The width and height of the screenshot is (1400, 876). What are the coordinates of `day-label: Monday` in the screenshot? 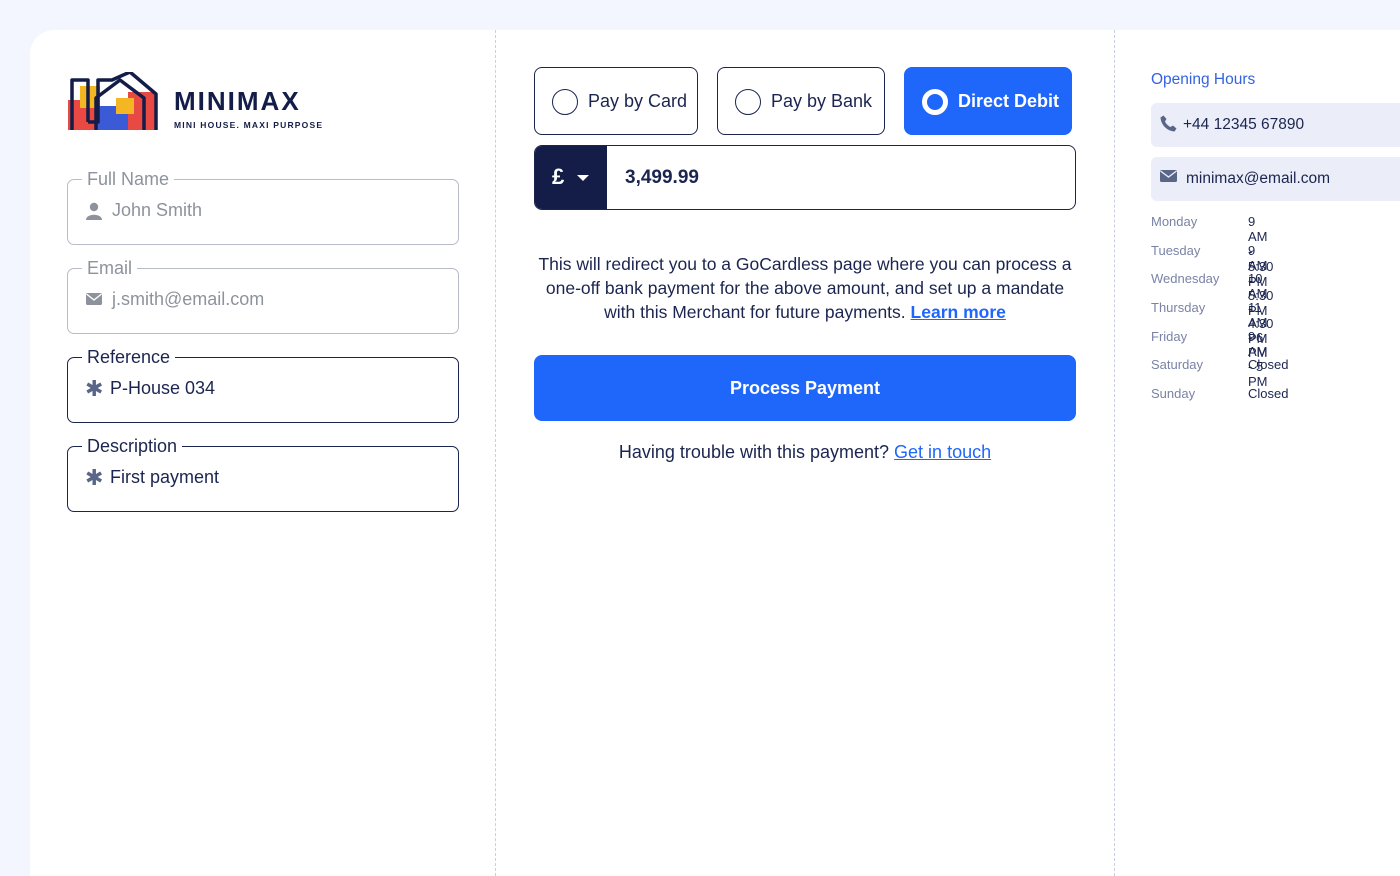 It's located at (1174, 221).